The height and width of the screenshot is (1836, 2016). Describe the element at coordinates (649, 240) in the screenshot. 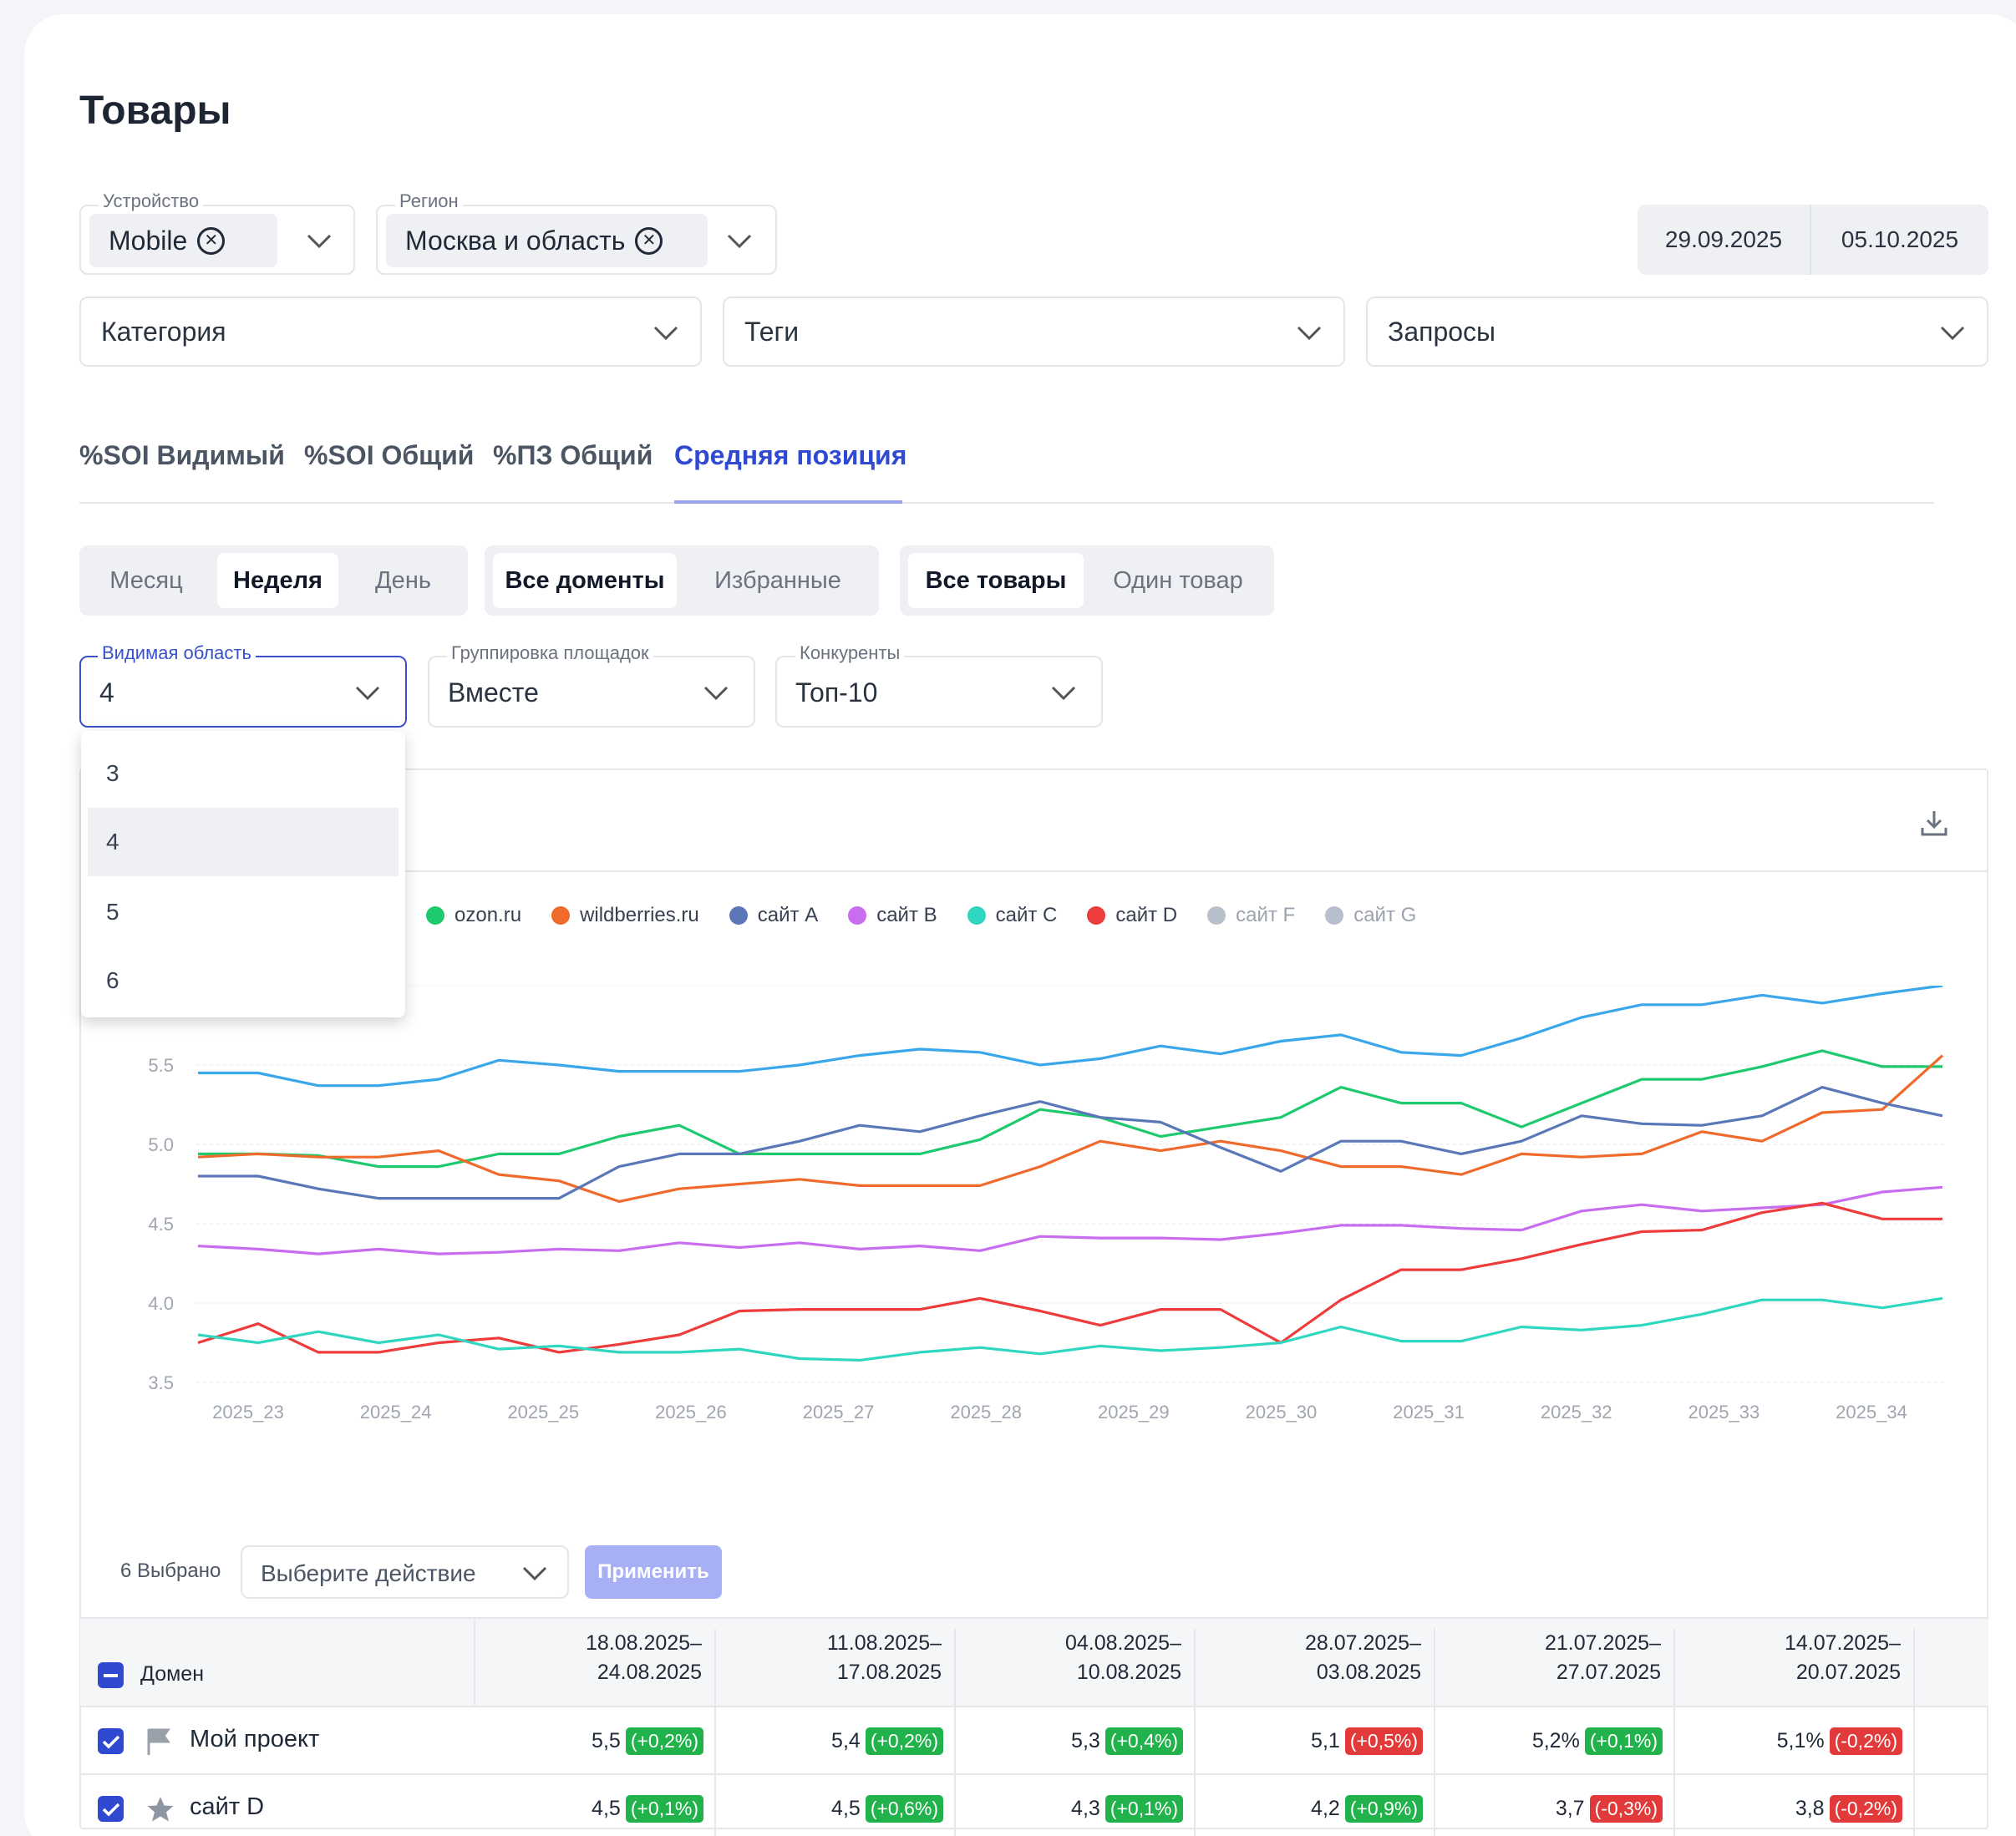

I see `clear-region-icon: ✕` at that location.